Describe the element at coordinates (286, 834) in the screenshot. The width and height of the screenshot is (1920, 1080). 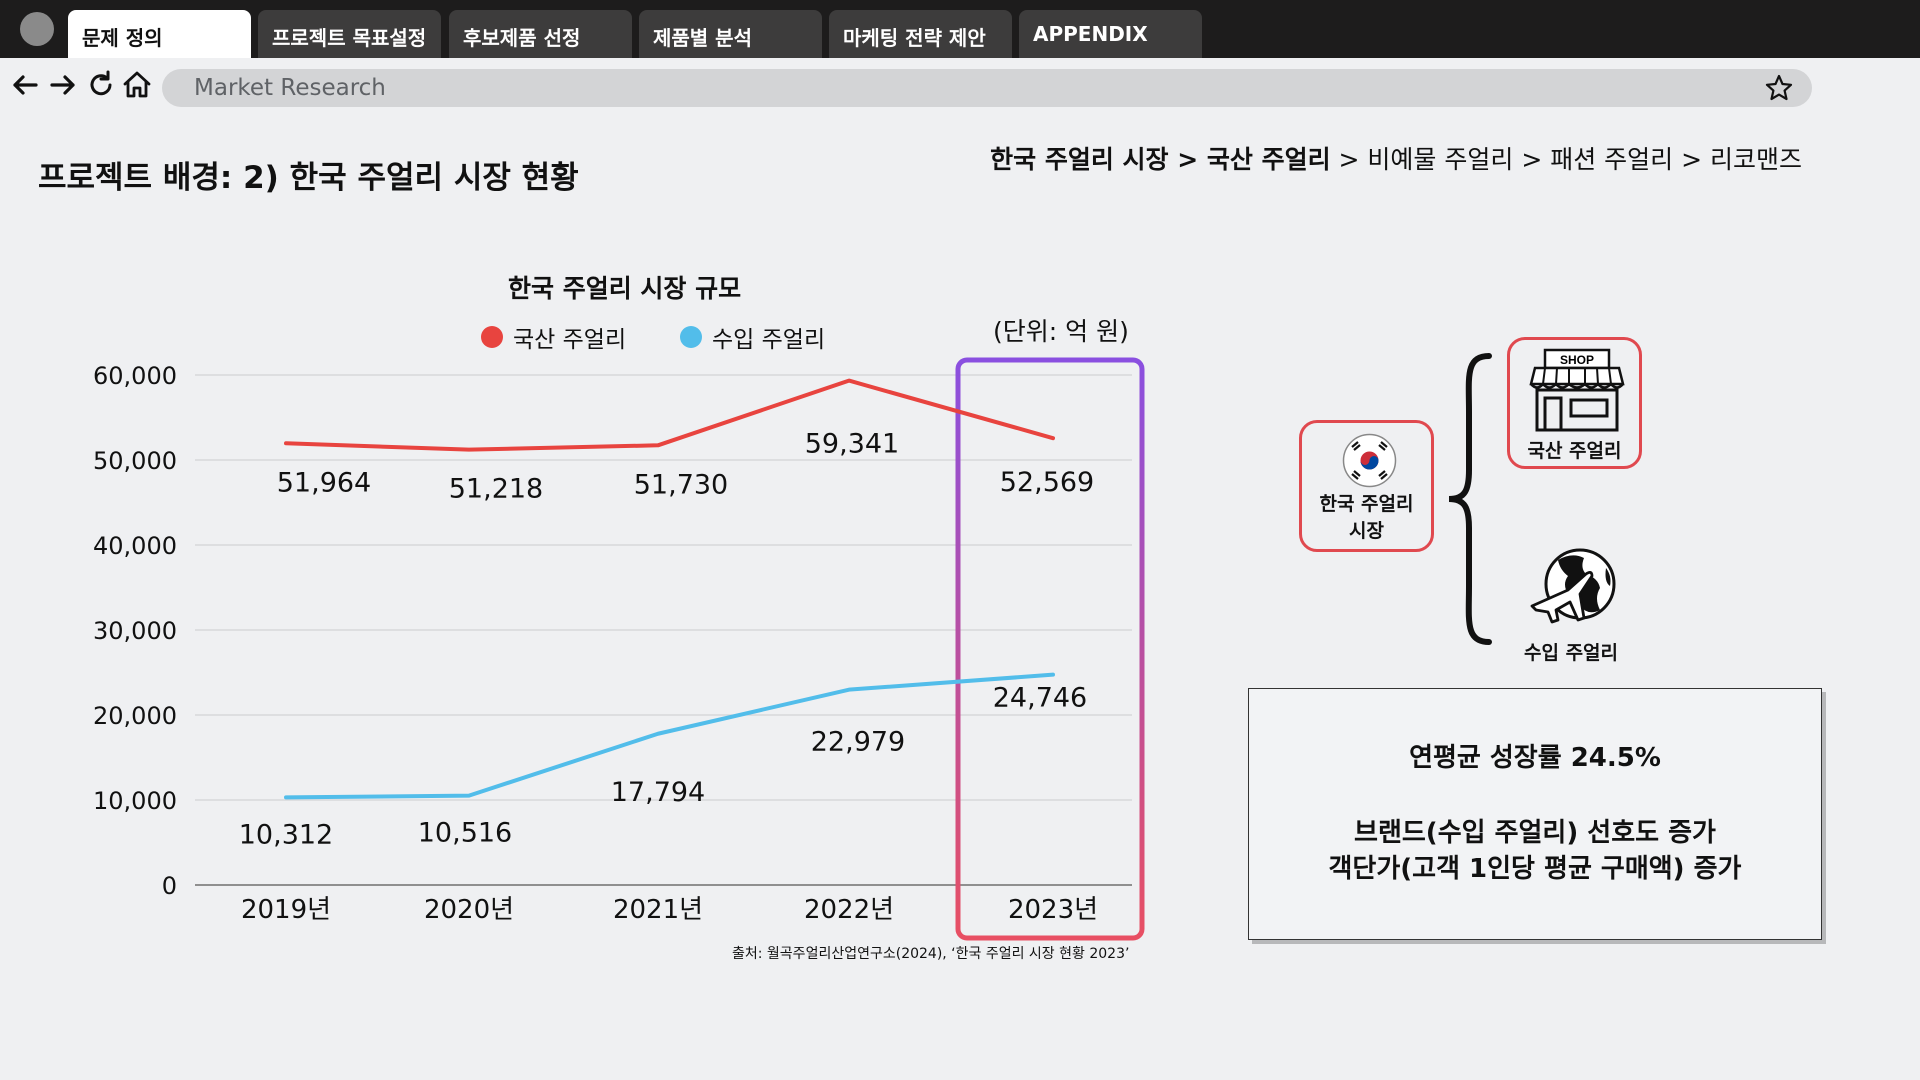
I see `data-label: 10,312` at that location.